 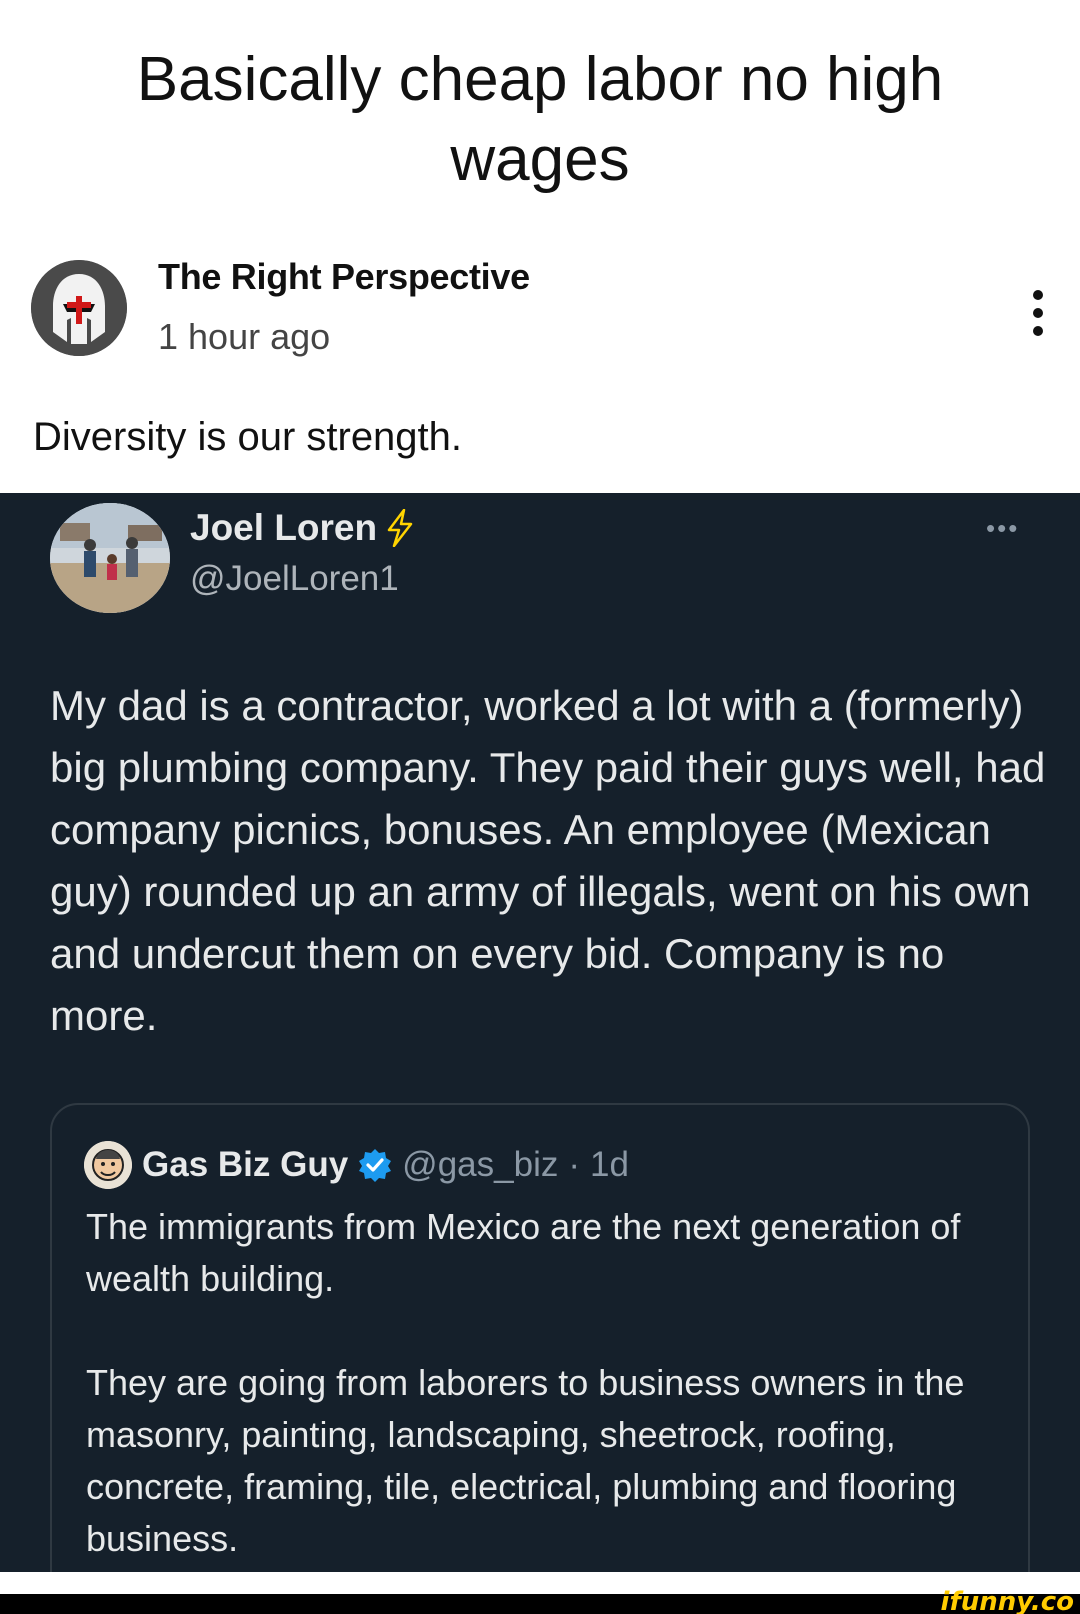 What do you see at coordinates (284, 527) in the screenshot?
I see `tweet-author-name-text: Joel Loren` at bounding box center [284, 527].